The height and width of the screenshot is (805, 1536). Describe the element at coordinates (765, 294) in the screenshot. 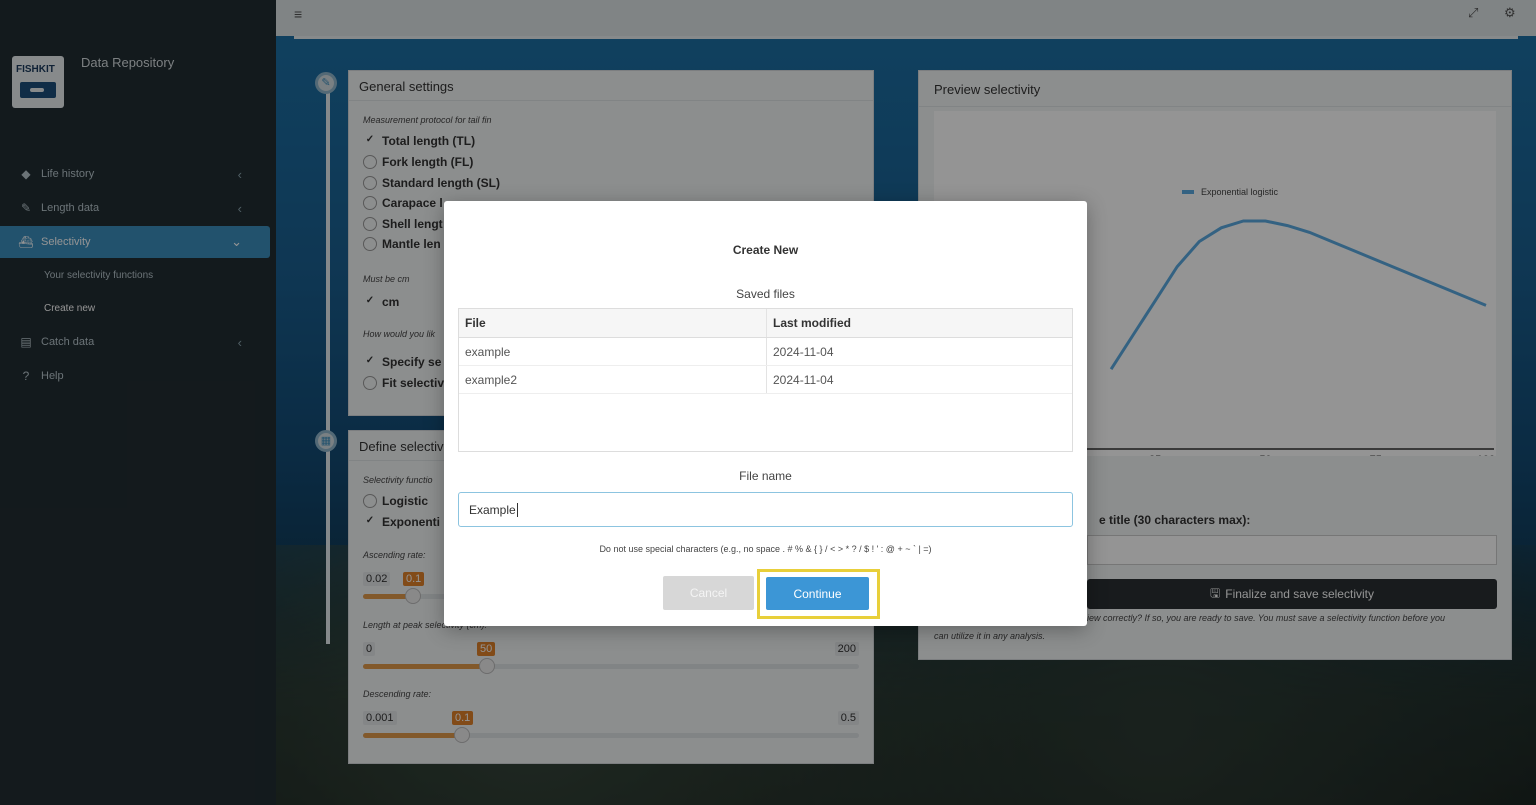

I see `saved-files-label: Saved files` at that location.